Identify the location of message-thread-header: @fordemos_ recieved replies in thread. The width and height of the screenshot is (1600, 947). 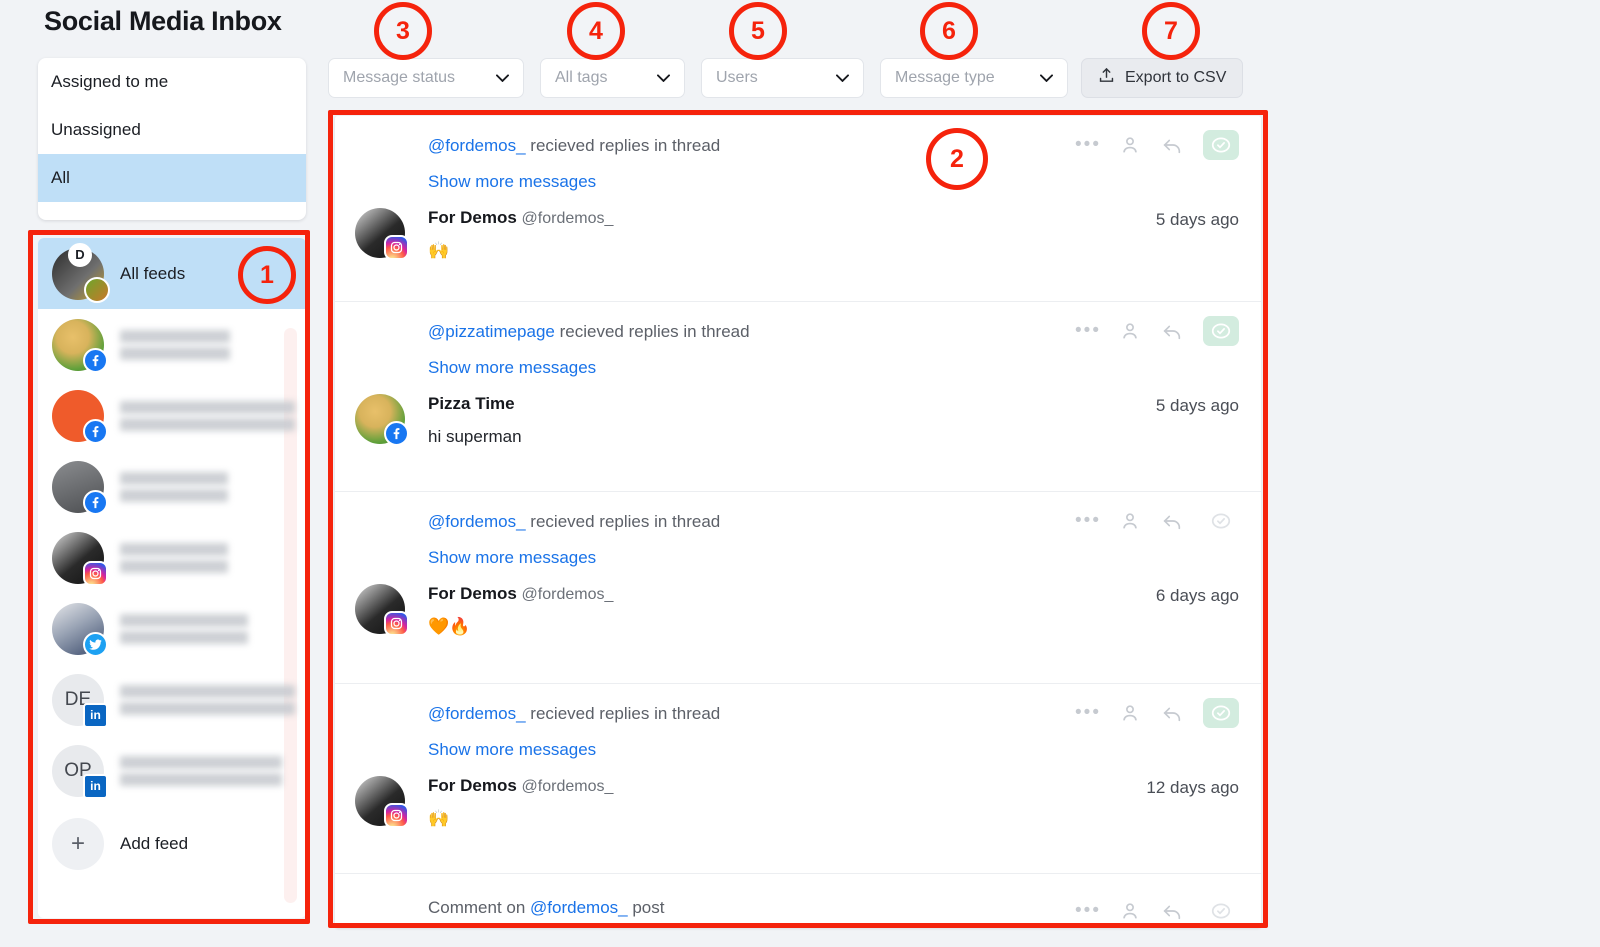
(574, 714).